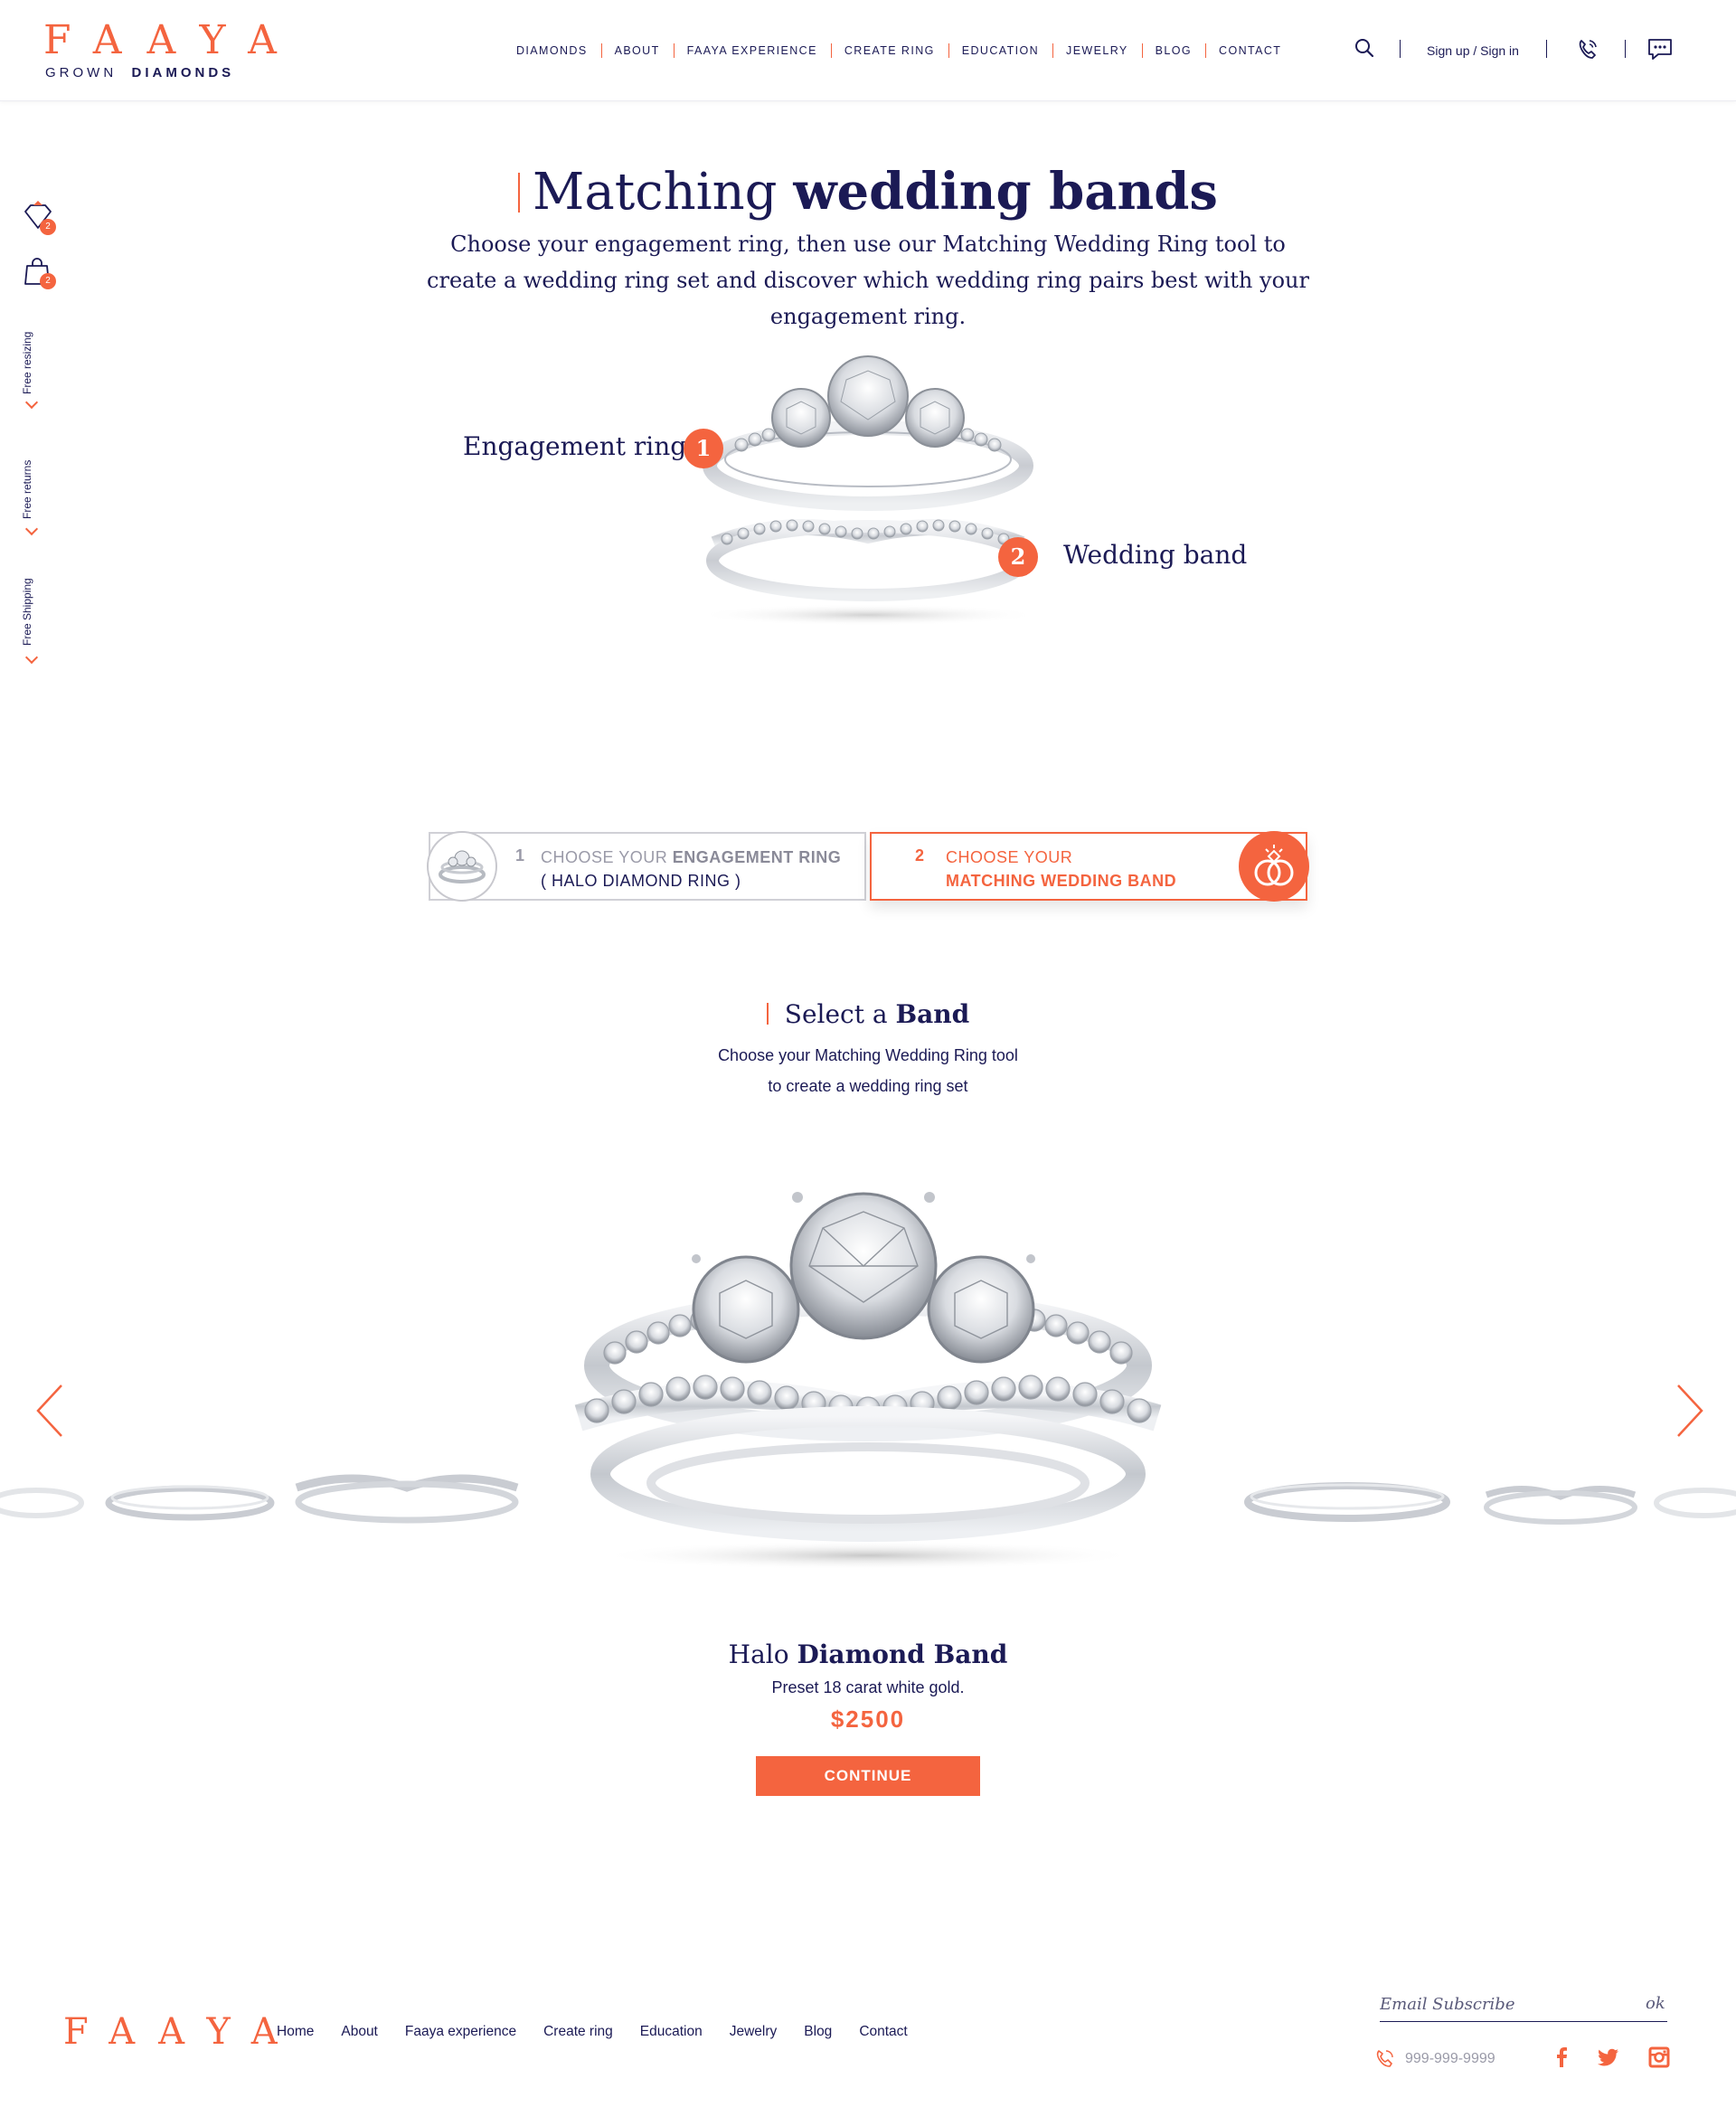 This screenshot has height=2126, width=1736. What do you see at coordinates (836, 1014) in the screenshot?
I see `select-band-title-light: Select a` at bounding box center [836, 1014].